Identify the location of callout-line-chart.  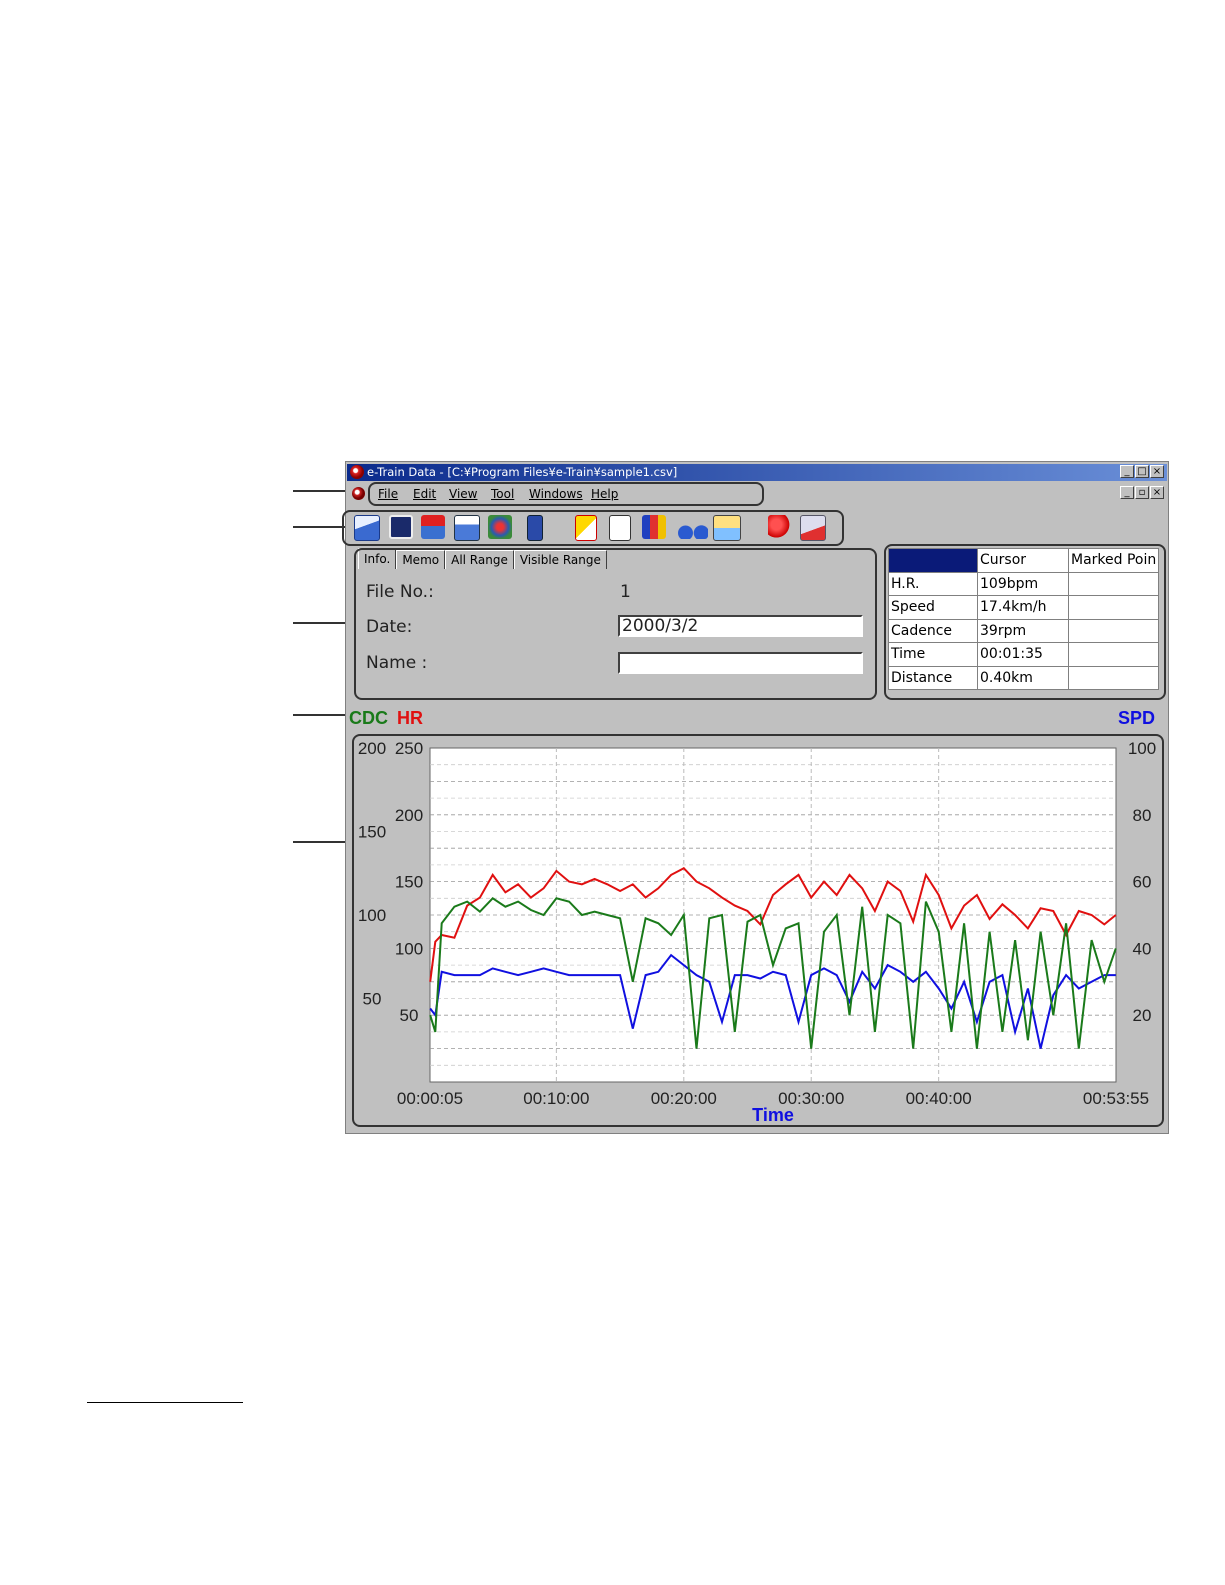
(323, 842).